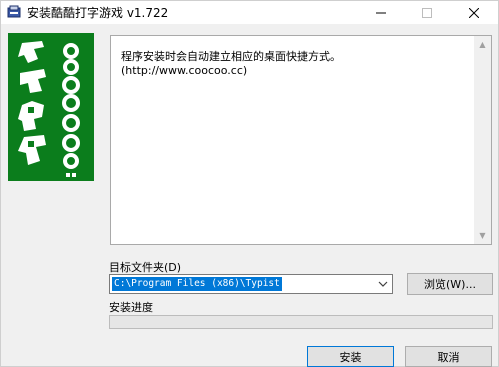 This screenshot has width=499, height=367. I want to click on installer-icon, so click(14, 11).